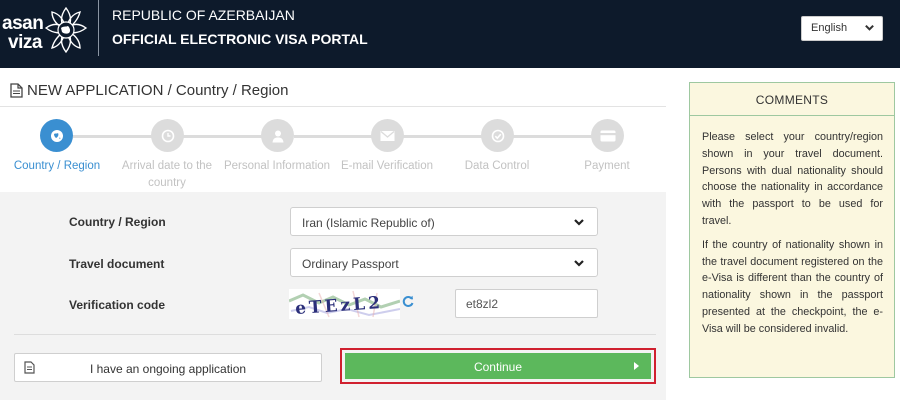  I want to click on document-icon, so click(16, 90).